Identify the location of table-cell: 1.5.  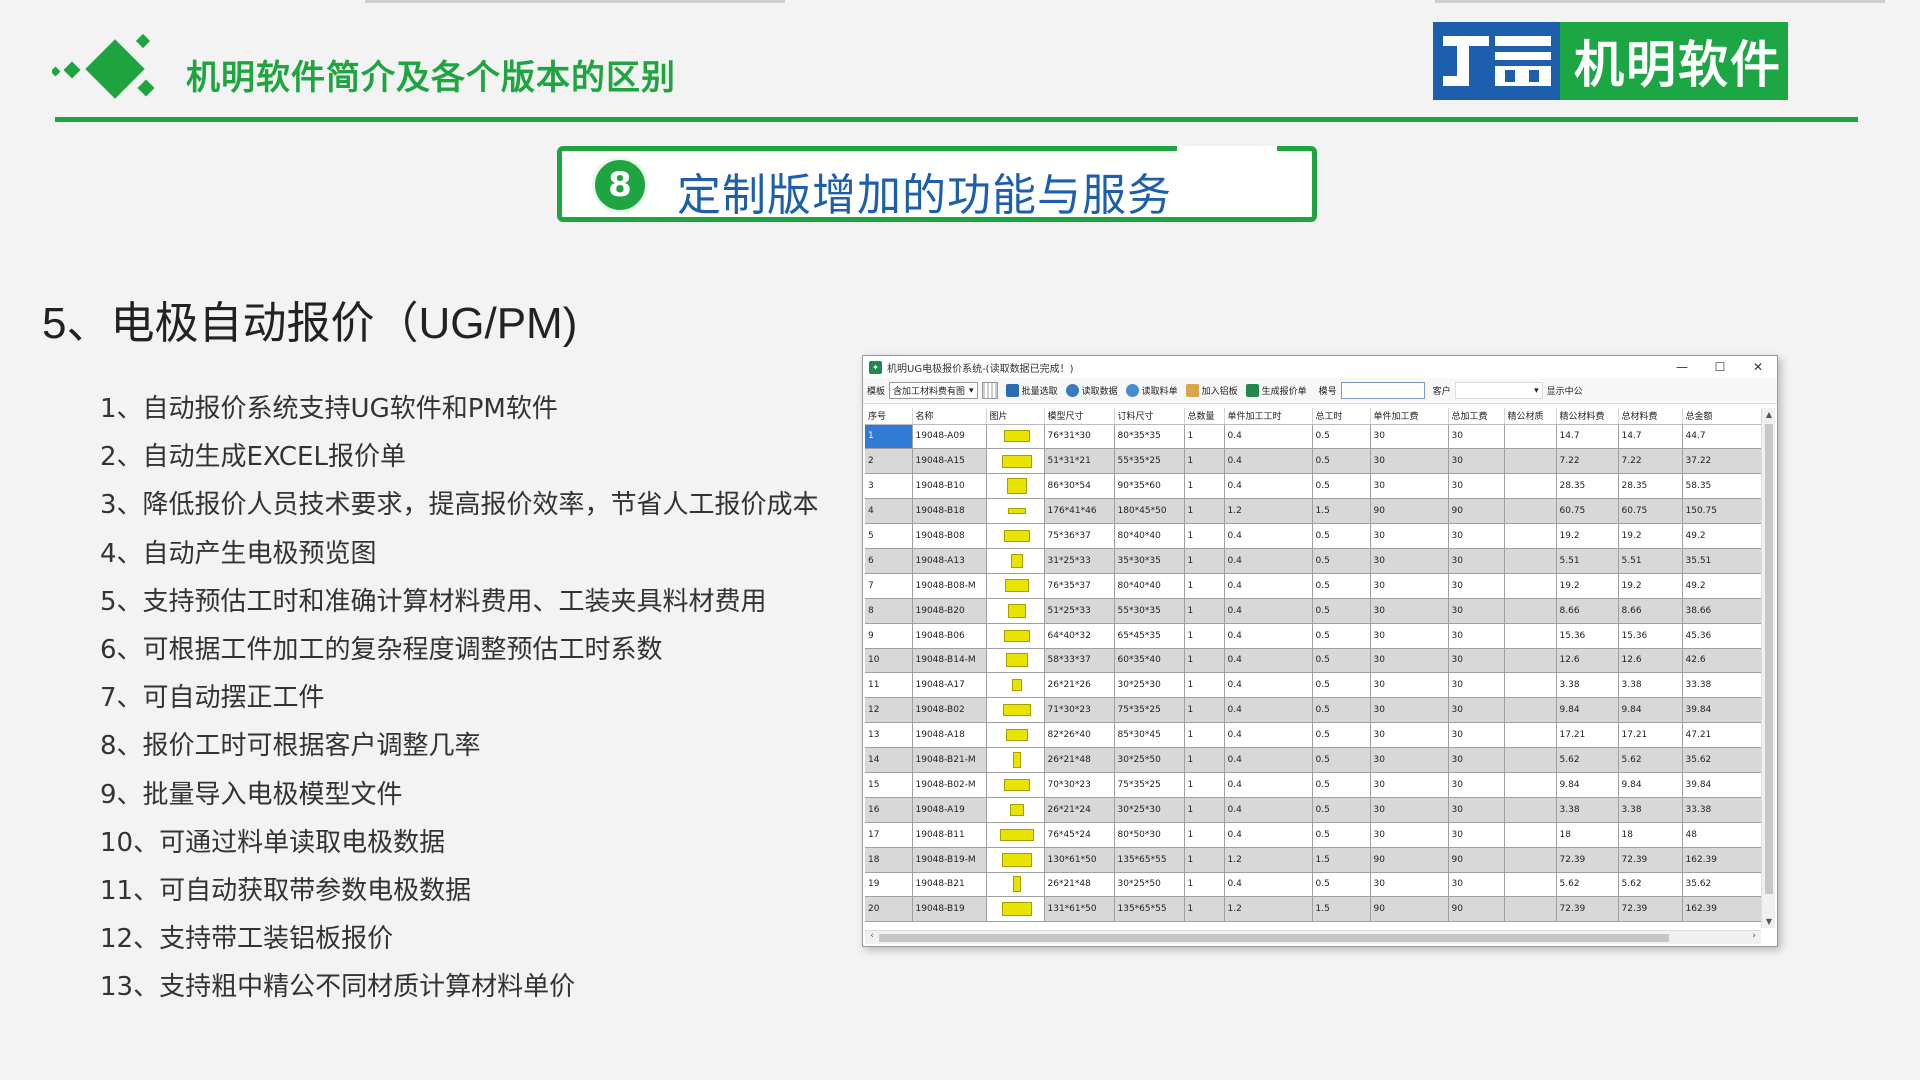
(1341, 860).